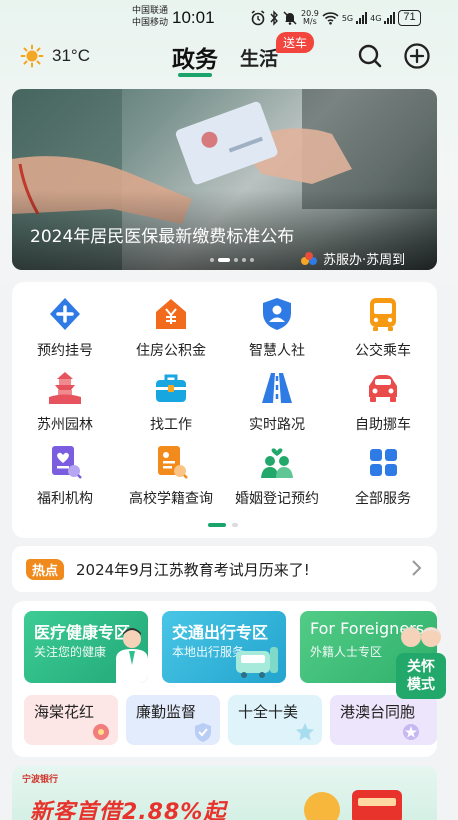 This screenshot has height=820, width=458. I want to click on service-marriage: 婚姻登记预约, so click(277, 479).